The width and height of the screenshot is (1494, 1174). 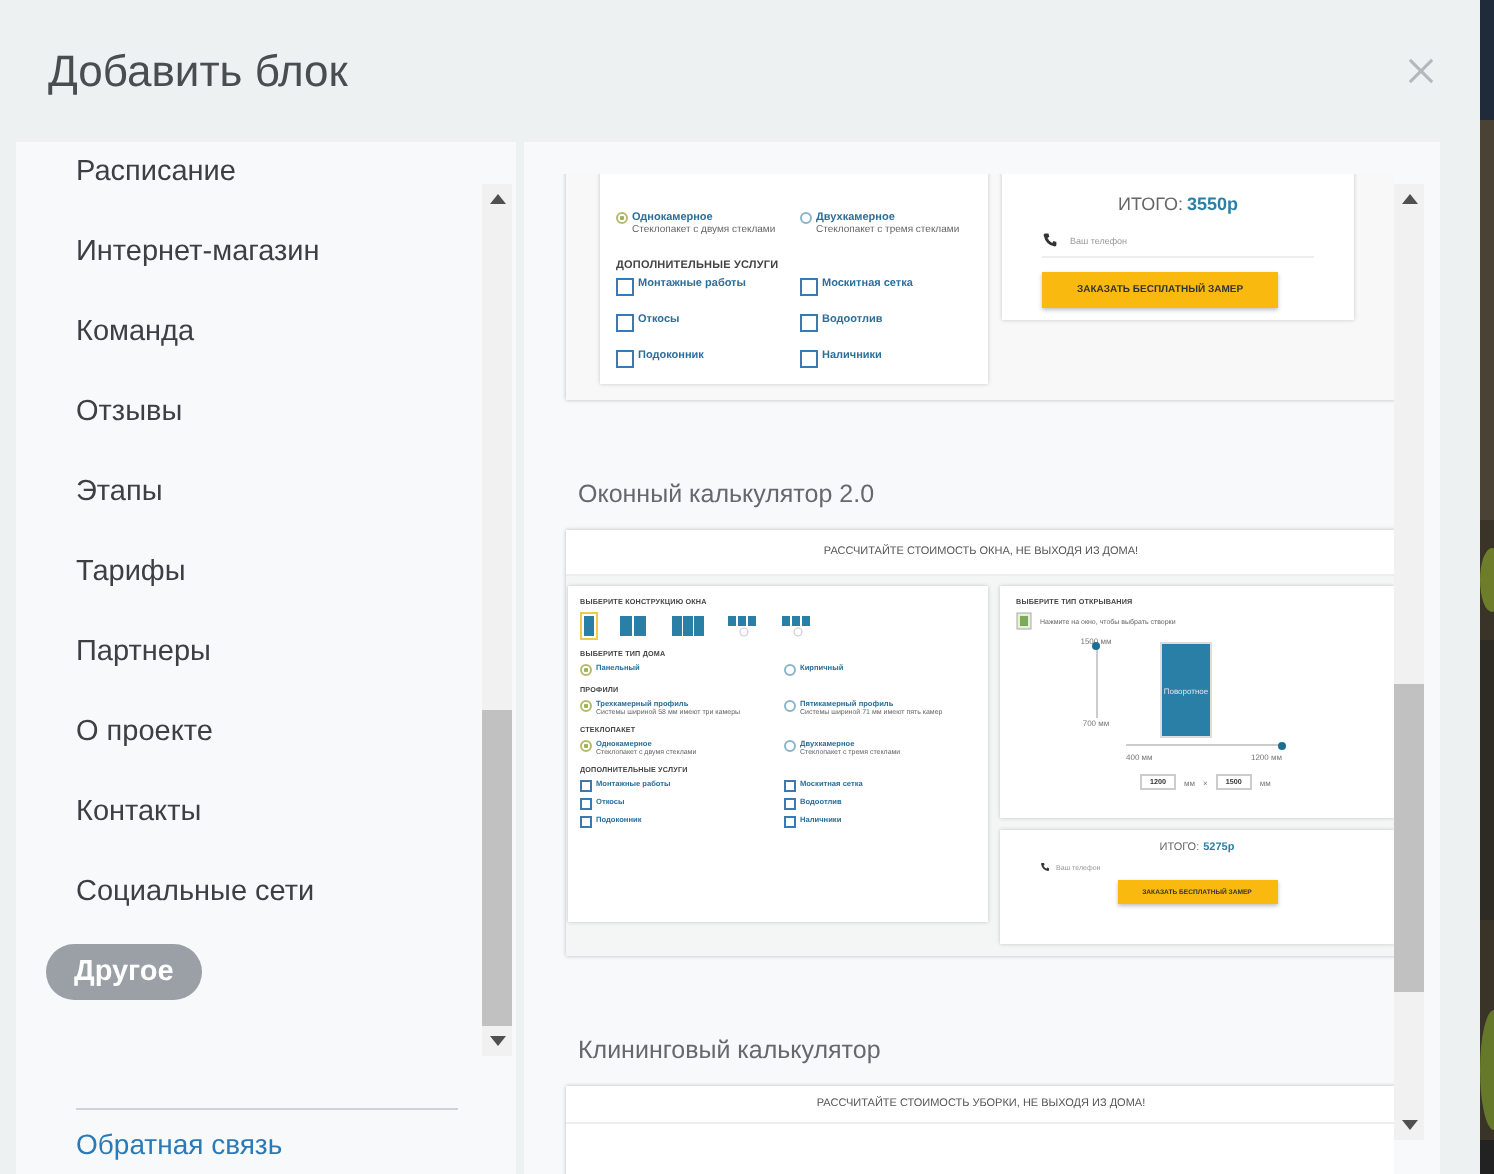 I want to click on block-title: Оконный калькулятор 2.0, so click(x=727, y=494).